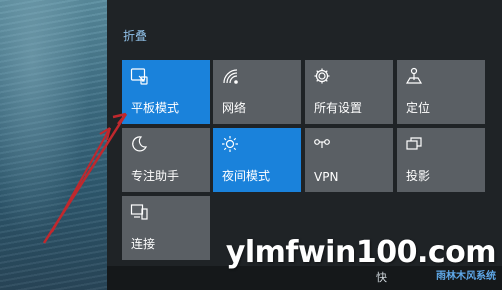 The width and height of the screenshot is (502, 290). Describe the element at coordinates (143, 244) in the screenshot. I see `tile-label: 连接` at that location.